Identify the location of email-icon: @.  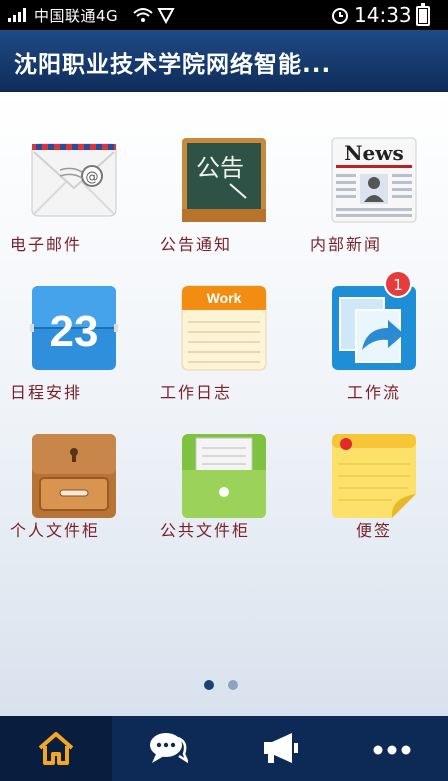
(74, 180).